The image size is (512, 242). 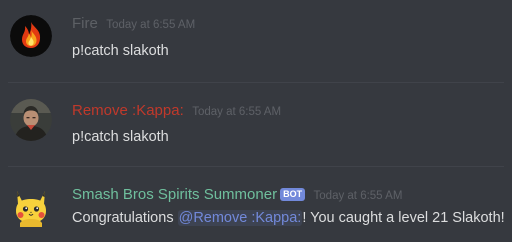 What do you see at coordinates (125, 218) in the screenshot?
I see `message-text: Congratulations` at bounding box center [125, 218].